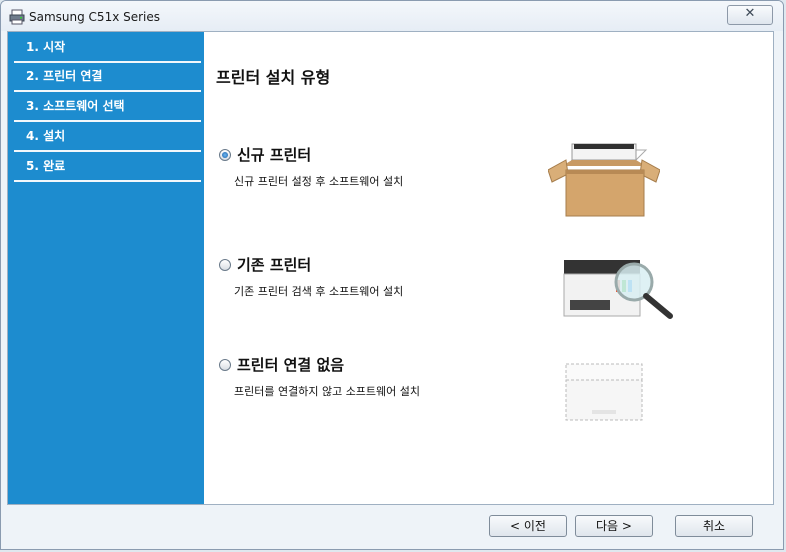  I want to click on close-icon: ✕, so click(750, 13).